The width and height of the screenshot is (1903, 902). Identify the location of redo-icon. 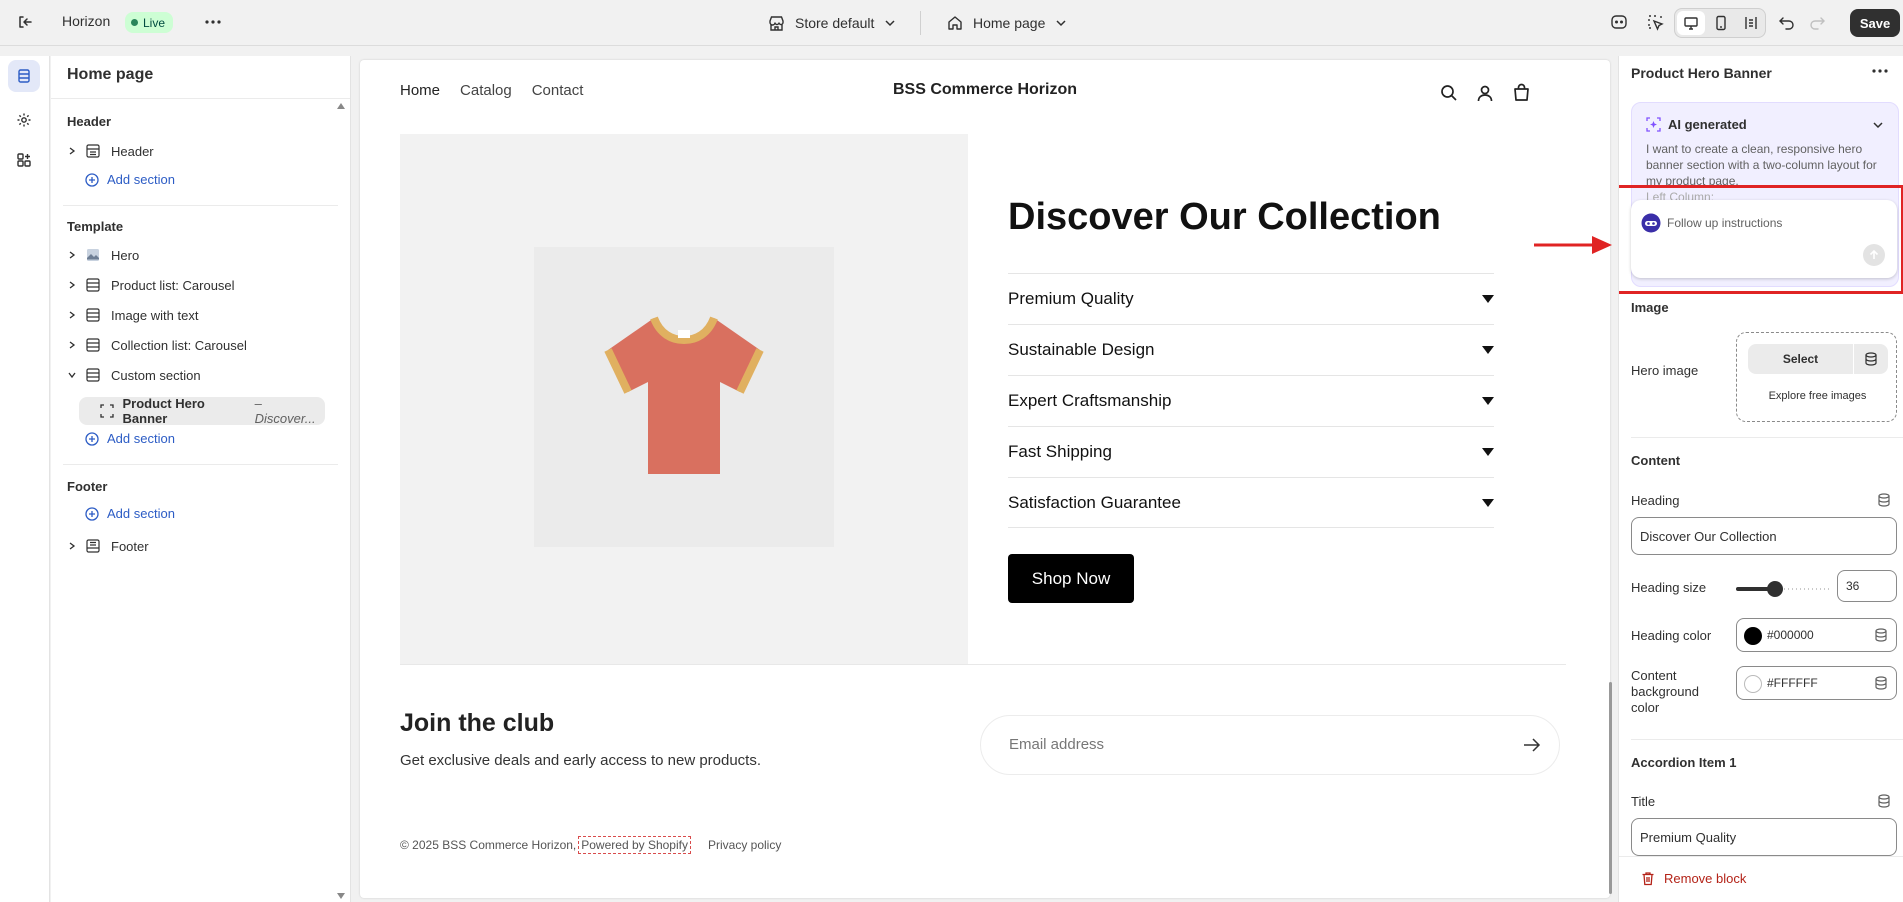
(1817, 22).